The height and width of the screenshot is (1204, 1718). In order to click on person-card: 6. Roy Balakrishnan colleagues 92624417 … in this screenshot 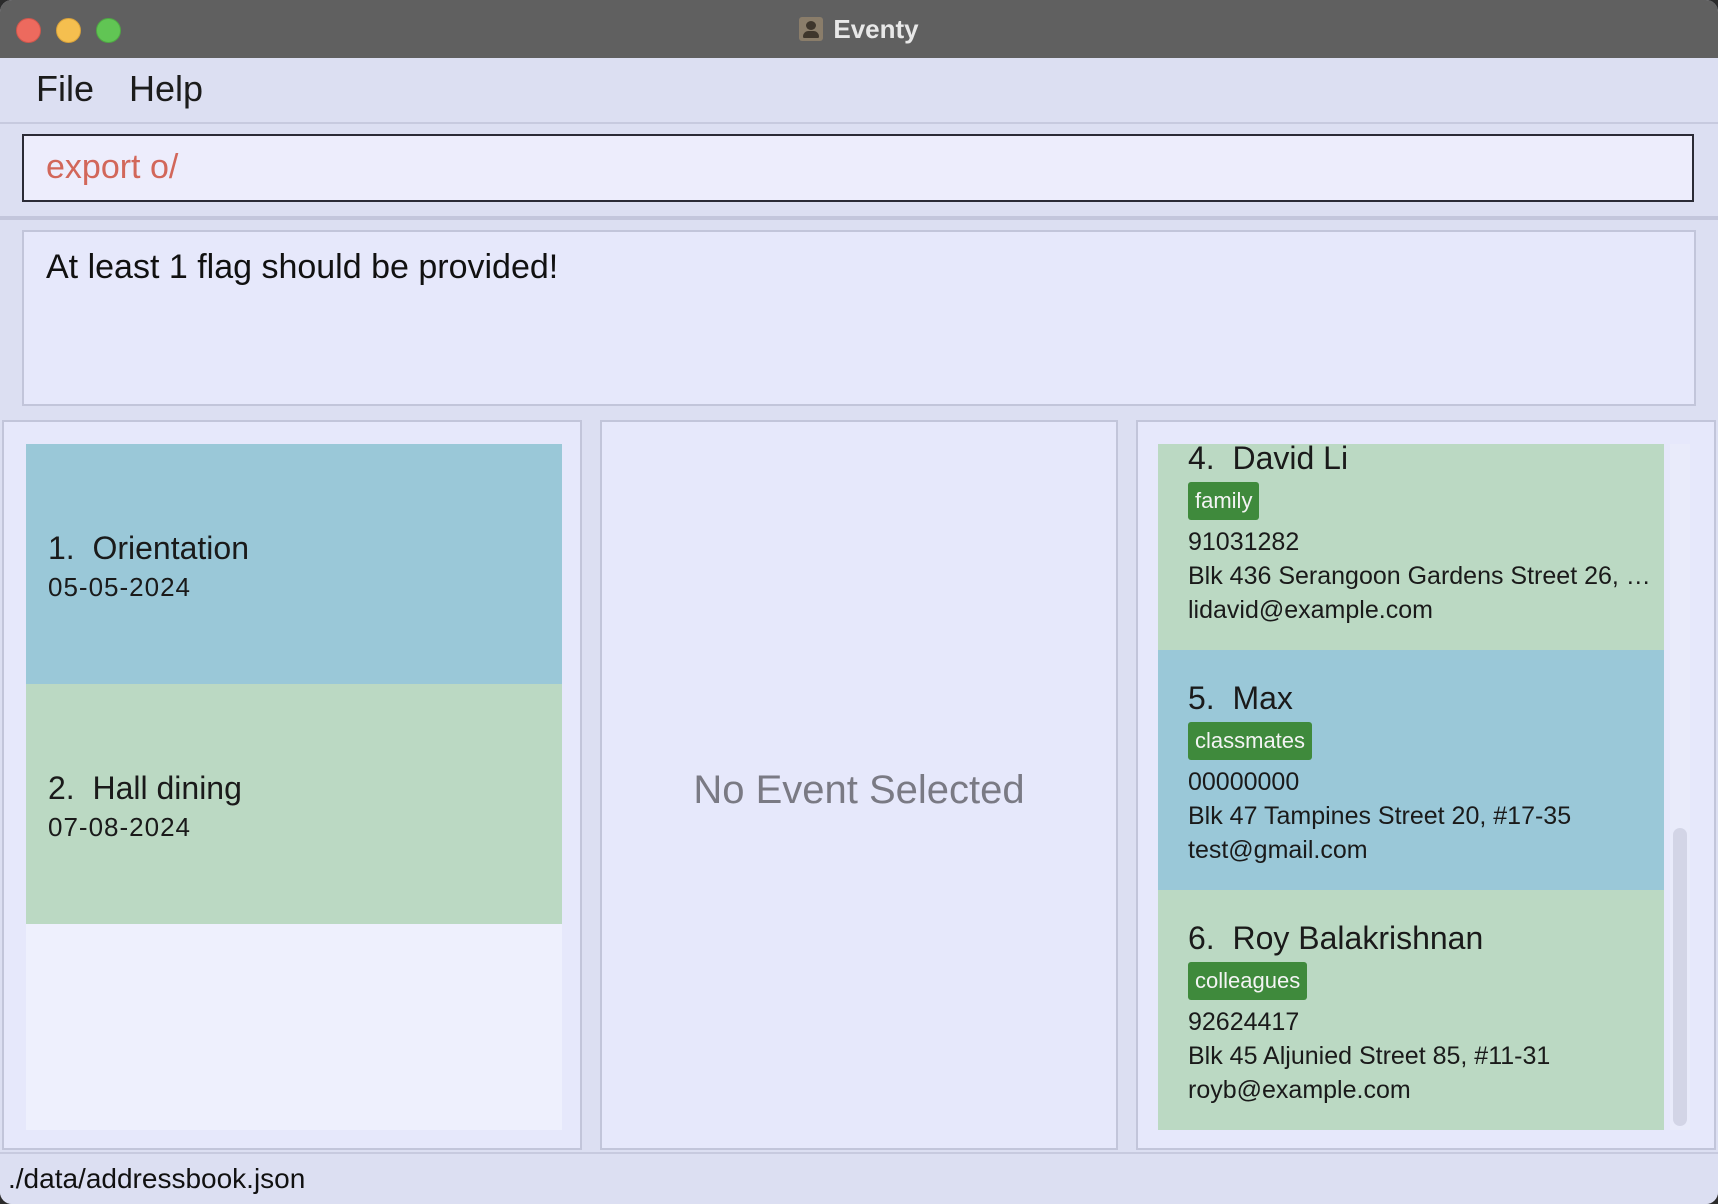, I will do `click(1411, 1010)`.